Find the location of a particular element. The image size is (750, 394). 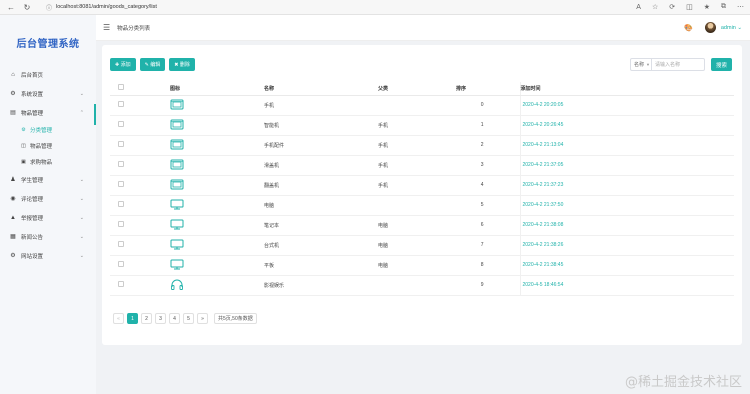

sidebar-item-comments: ◉ 评论管理 ⌄ is located at coordinates (48, 198).